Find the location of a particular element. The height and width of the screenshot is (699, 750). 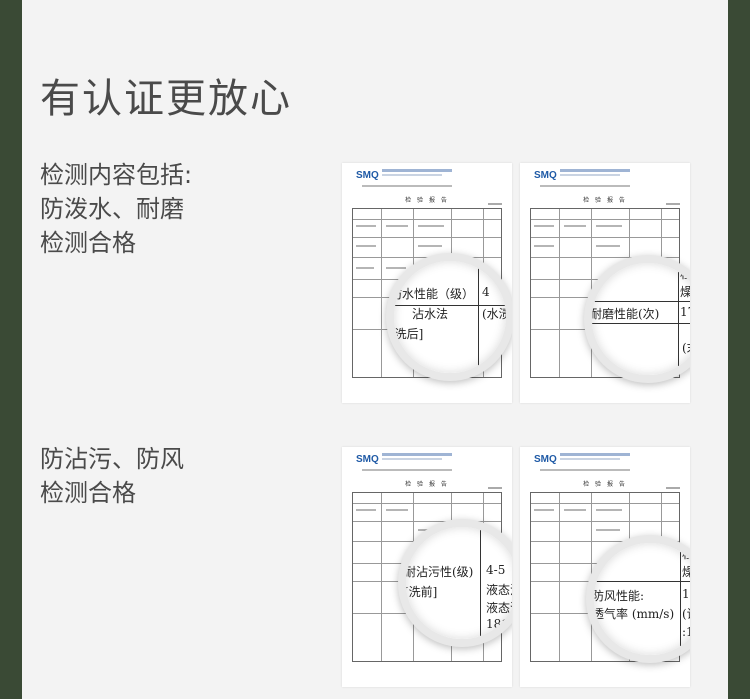

section1-line: 检测内容包括: is located at coordinates (116, 175).